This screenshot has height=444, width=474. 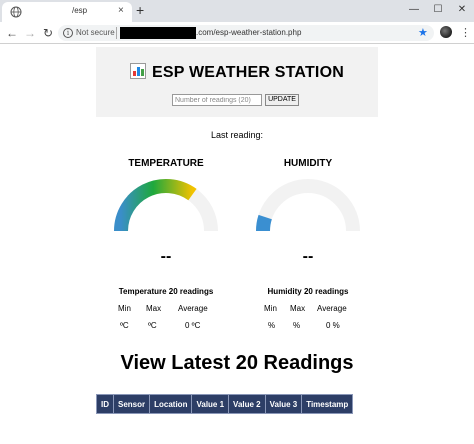 What do you see at coordinates (333, 325) in the screenshot?
I see `humidity-average-value: 0 %` at bounding box center [333, 325].